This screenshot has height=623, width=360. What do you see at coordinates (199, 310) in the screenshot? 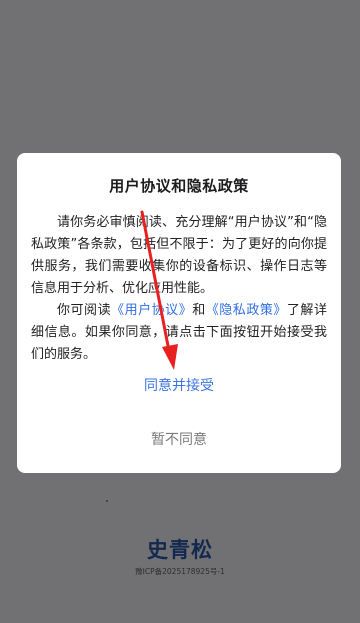
I see `paragraph-2-and: 和` at bounding box center [199, 310].